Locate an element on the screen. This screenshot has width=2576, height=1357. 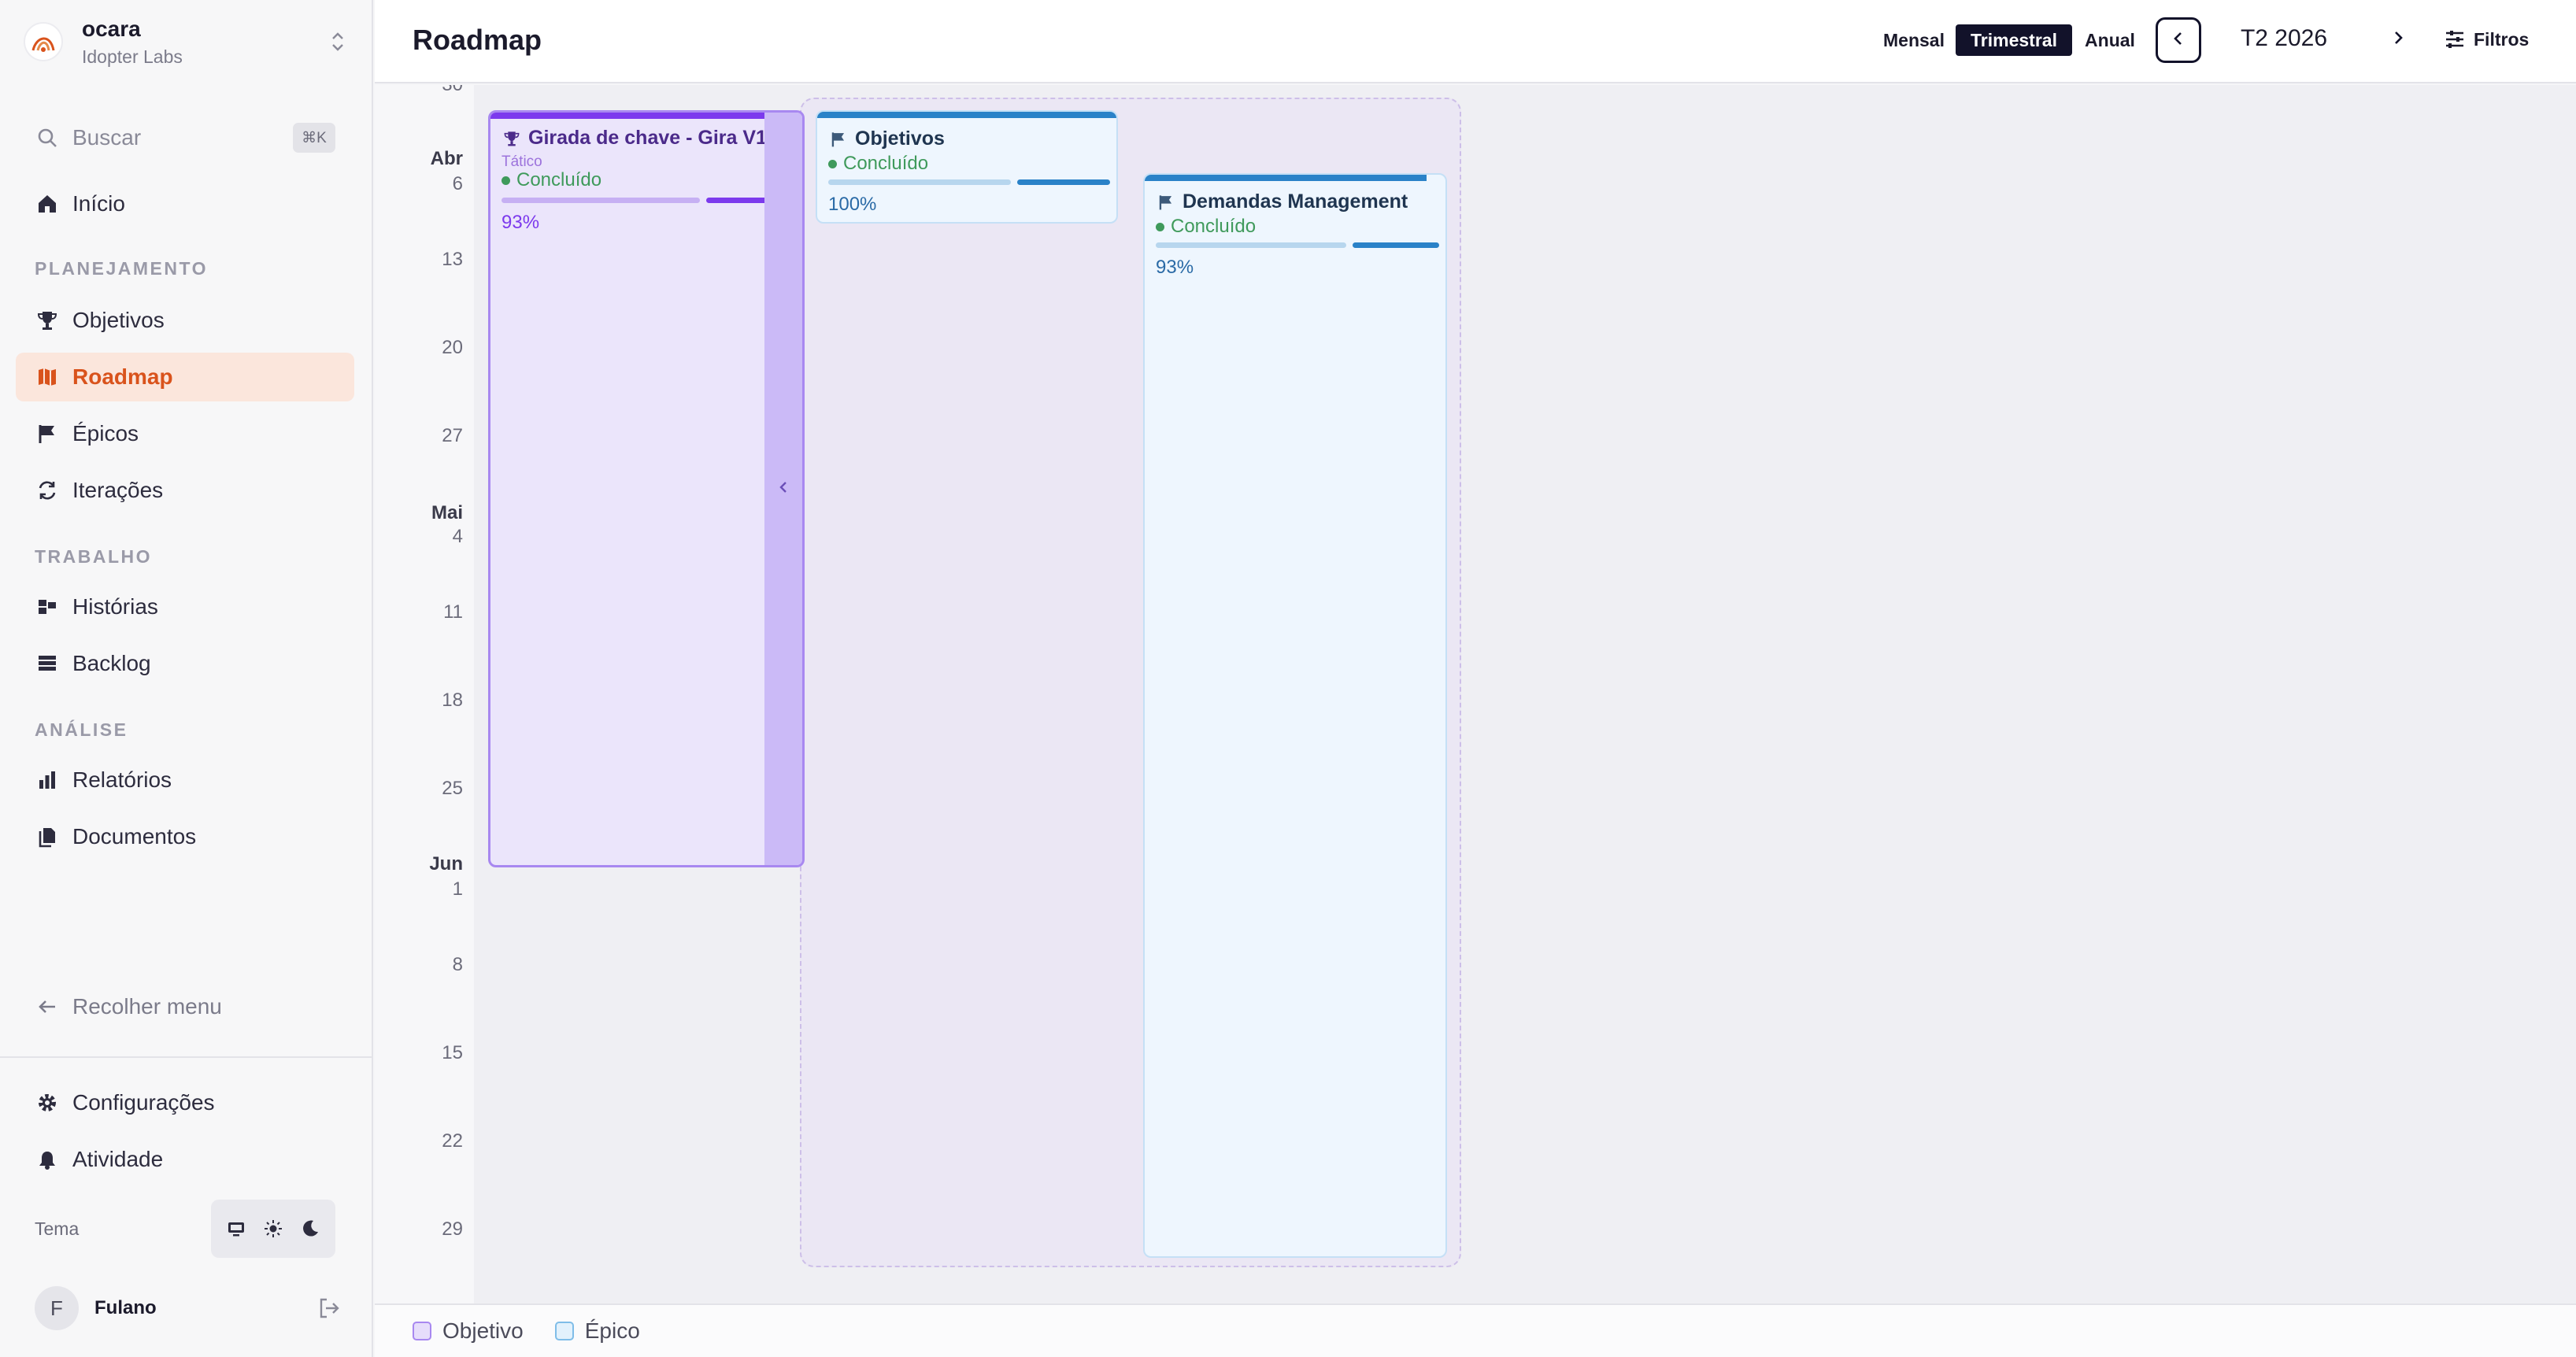
legend: Objetivo Épico is located at coordinates (1475, 1330).